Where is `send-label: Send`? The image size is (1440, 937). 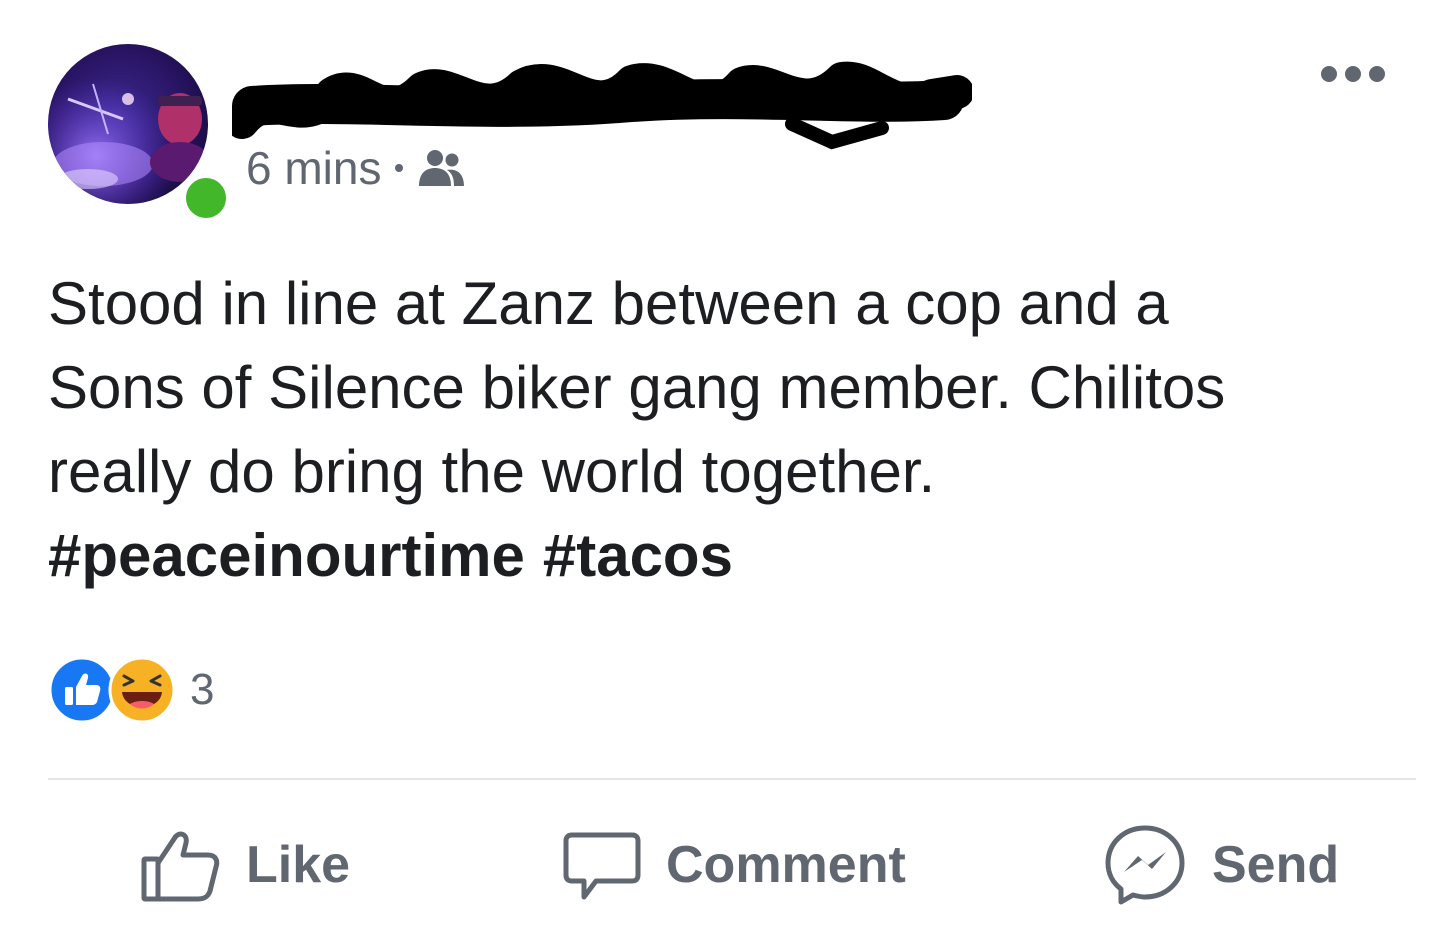 send-label: Send is located at coordinates (1276, 865).